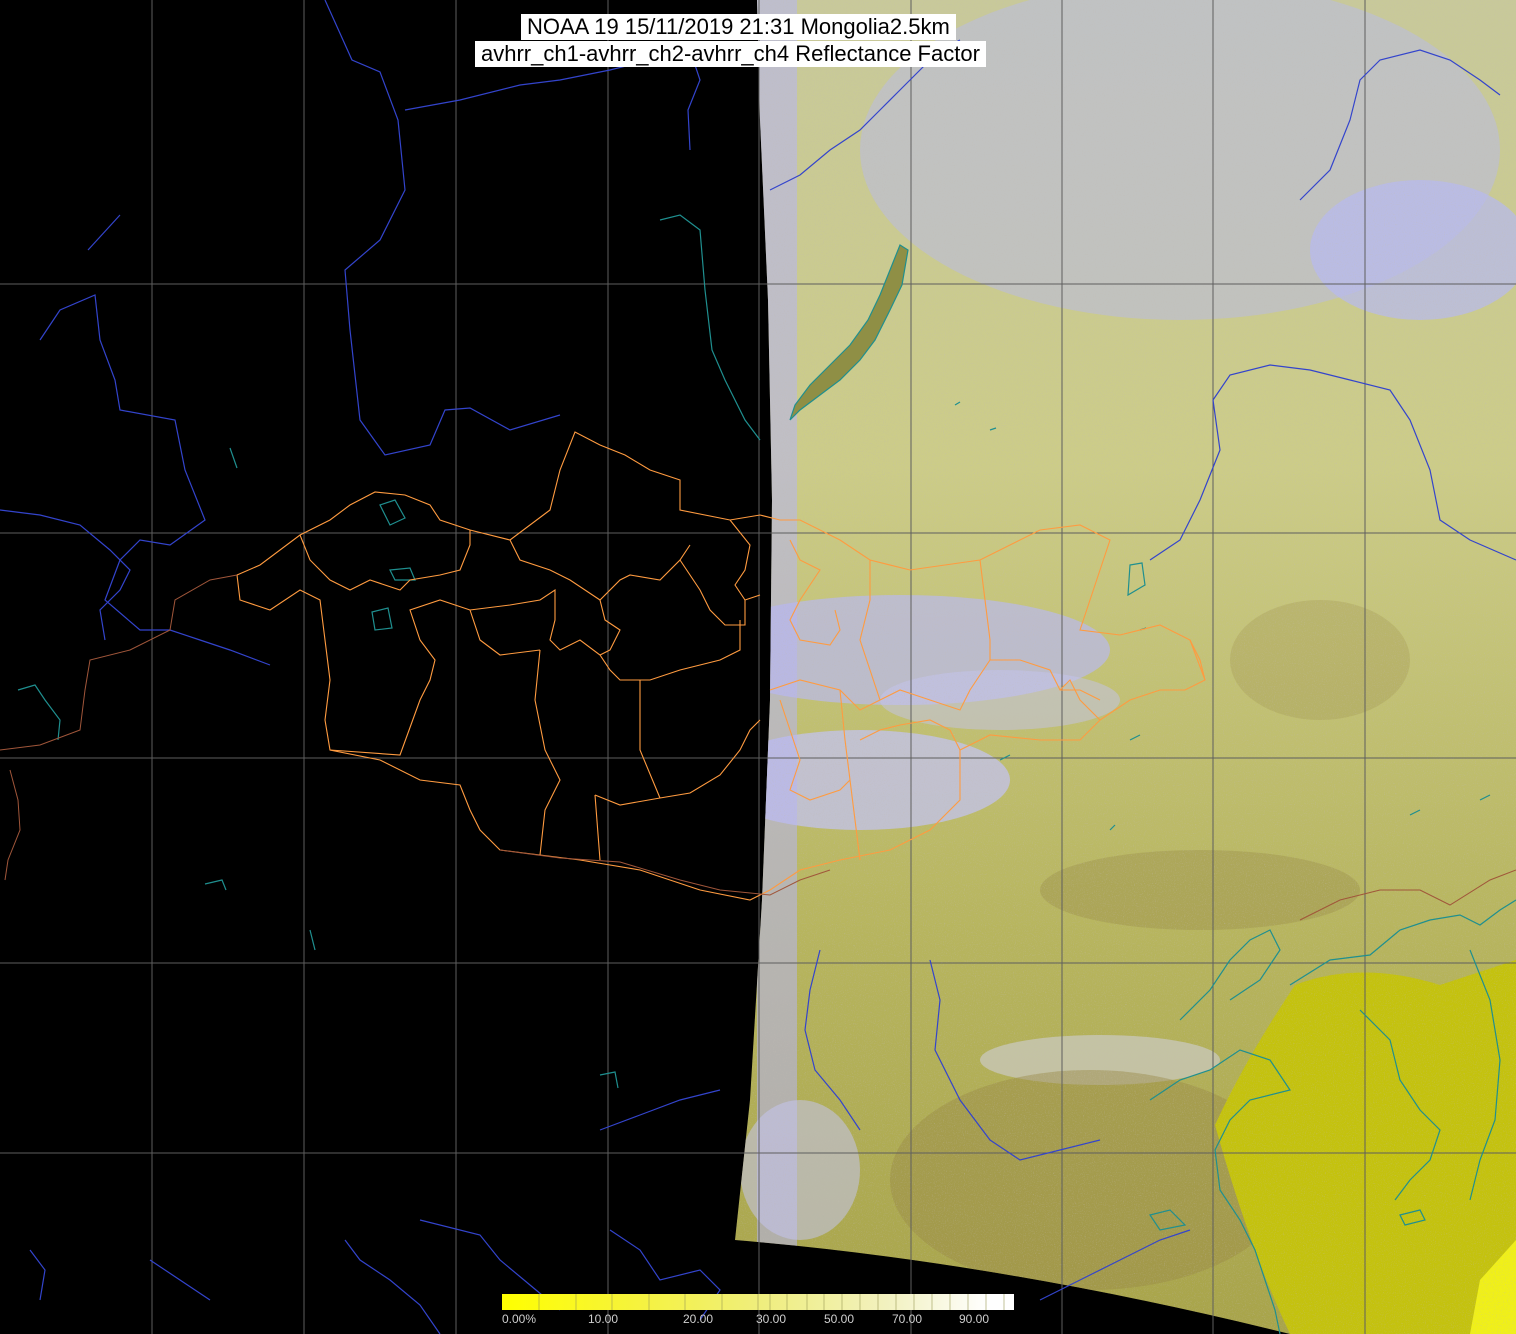  I want to click on map-title-line1: NOAA 19 15/11/2019 21:31 Mongolia2.5km, so click(738, 27).